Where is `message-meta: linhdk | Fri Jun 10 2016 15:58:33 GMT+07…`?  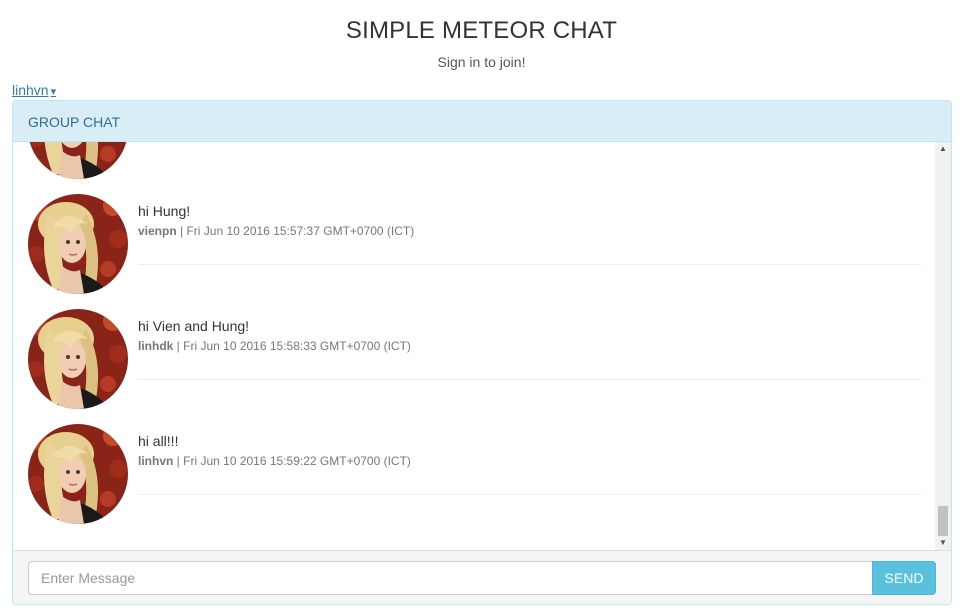
message-meta: linhdk | Fri Jun 10 2016 15:58:33 GMT+07… is located at coordinates (529, 346).